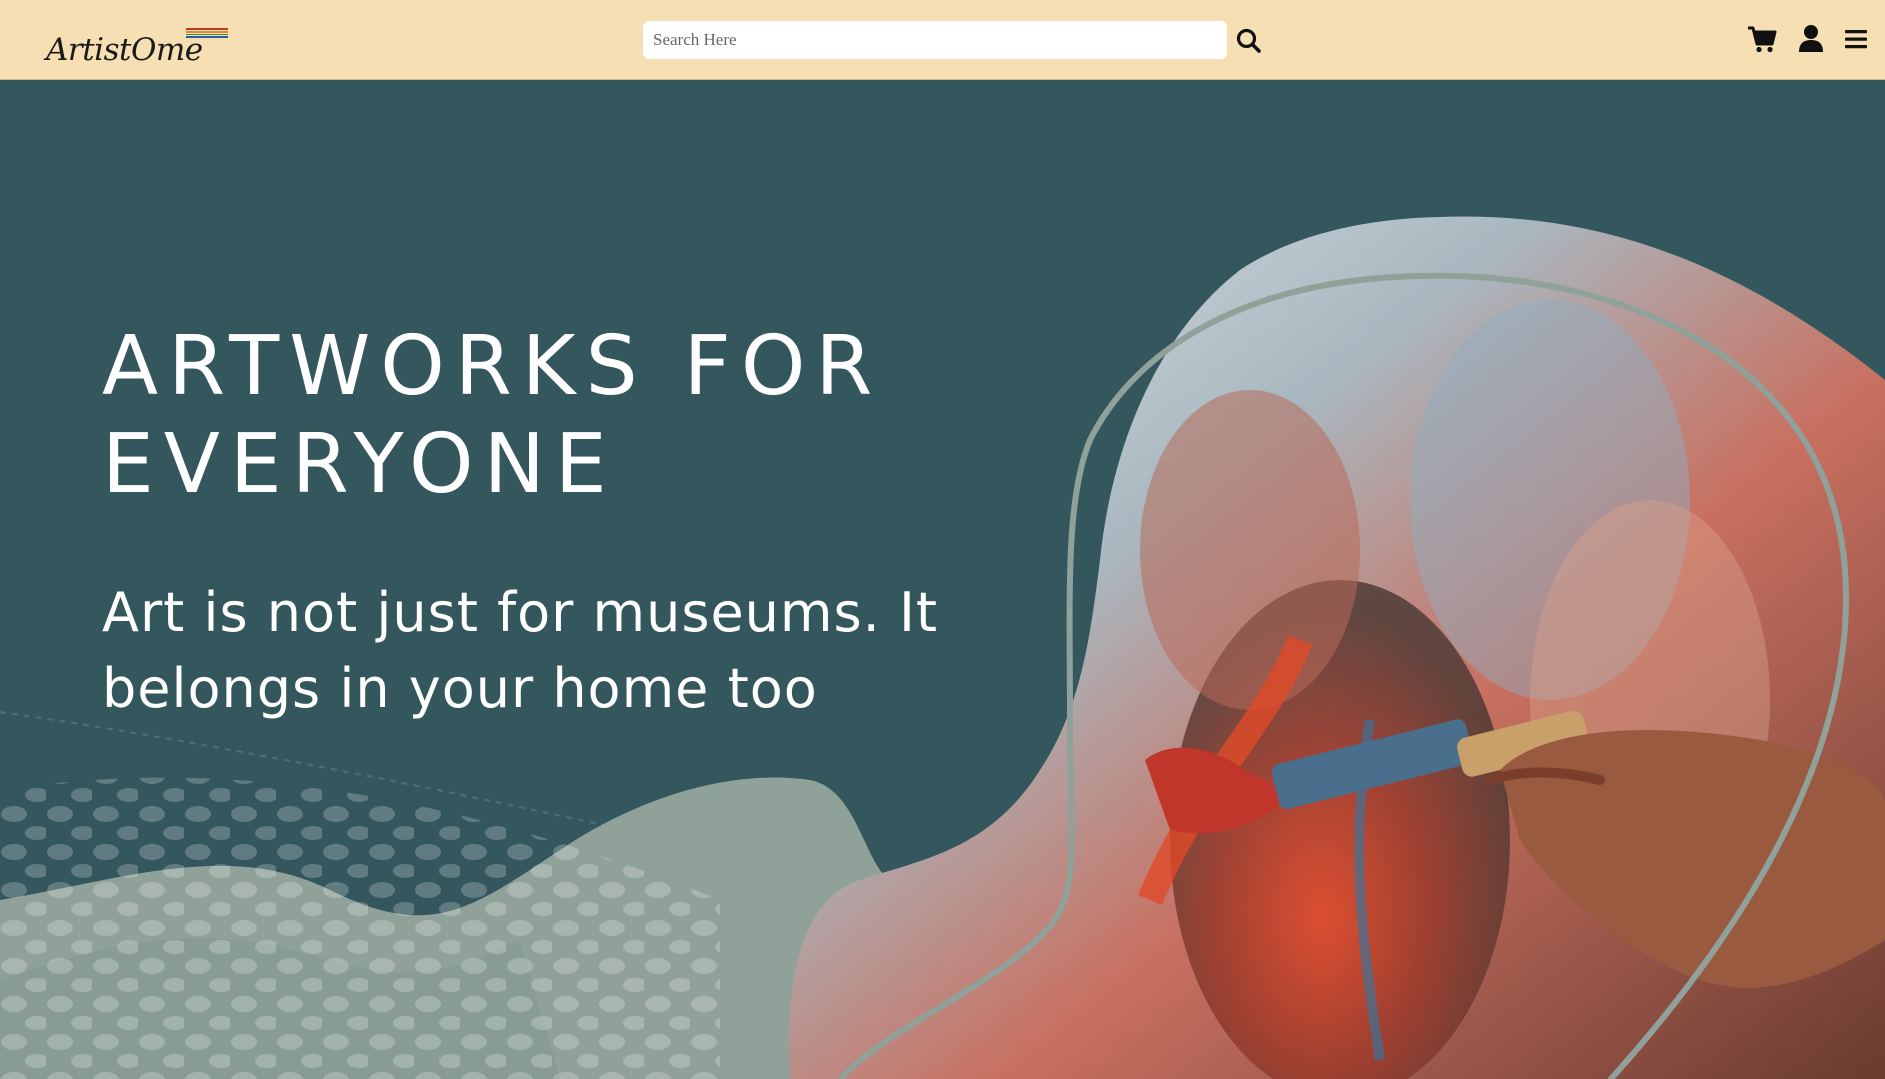 Image resolution: width=1885 pixels, height=1079 pixels. What do you see at coordinates (492, 366) in the screenshot?
I see `hero-headline-line1: ARTWORKS FOR` at bounding box center [492, 366].